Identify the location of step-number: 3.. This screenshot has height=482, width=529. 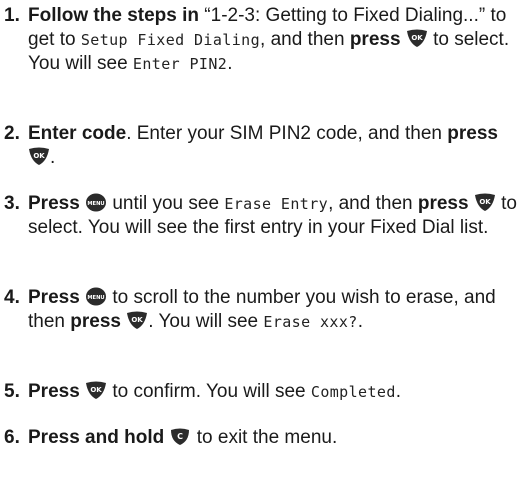
(12, 203).